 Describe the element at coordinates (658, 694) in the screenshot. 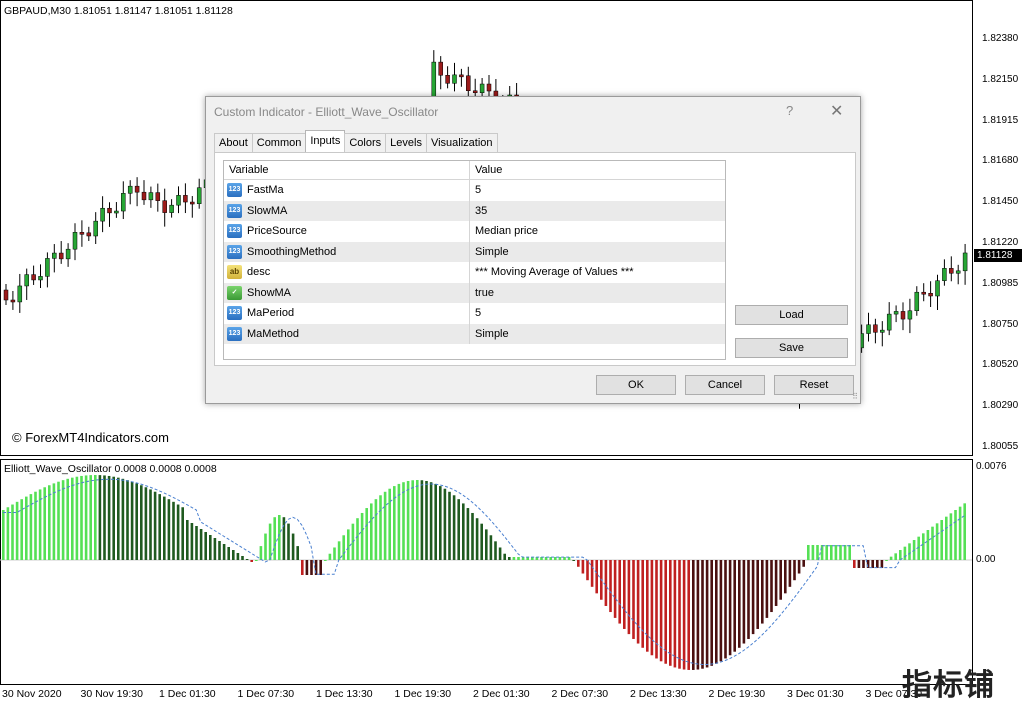

I see `time-tick: 2 Dec 13:30` at that location.